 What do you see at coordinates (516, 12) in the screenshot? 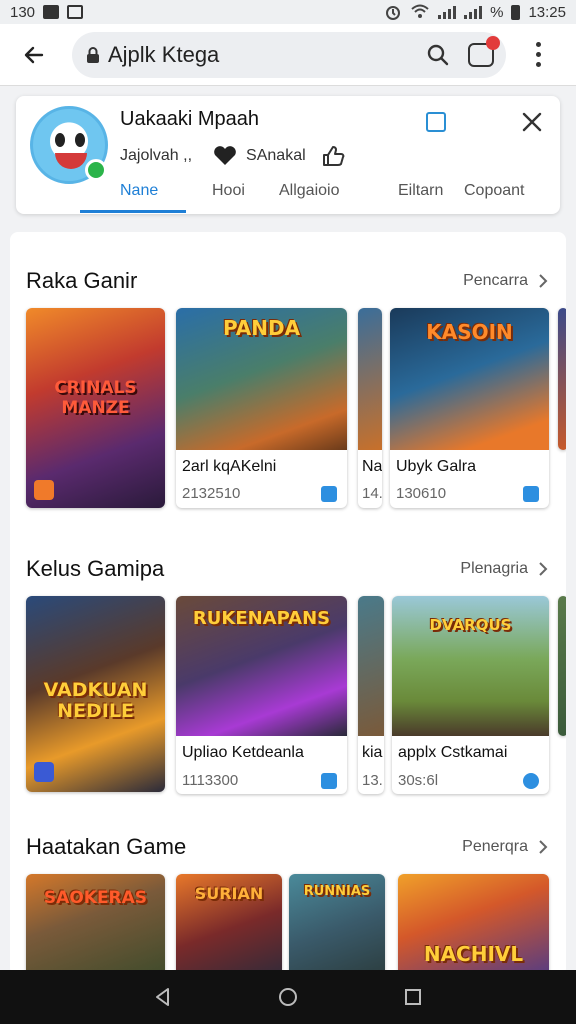
I see `battery-icon` at bounding box center [516, 12].